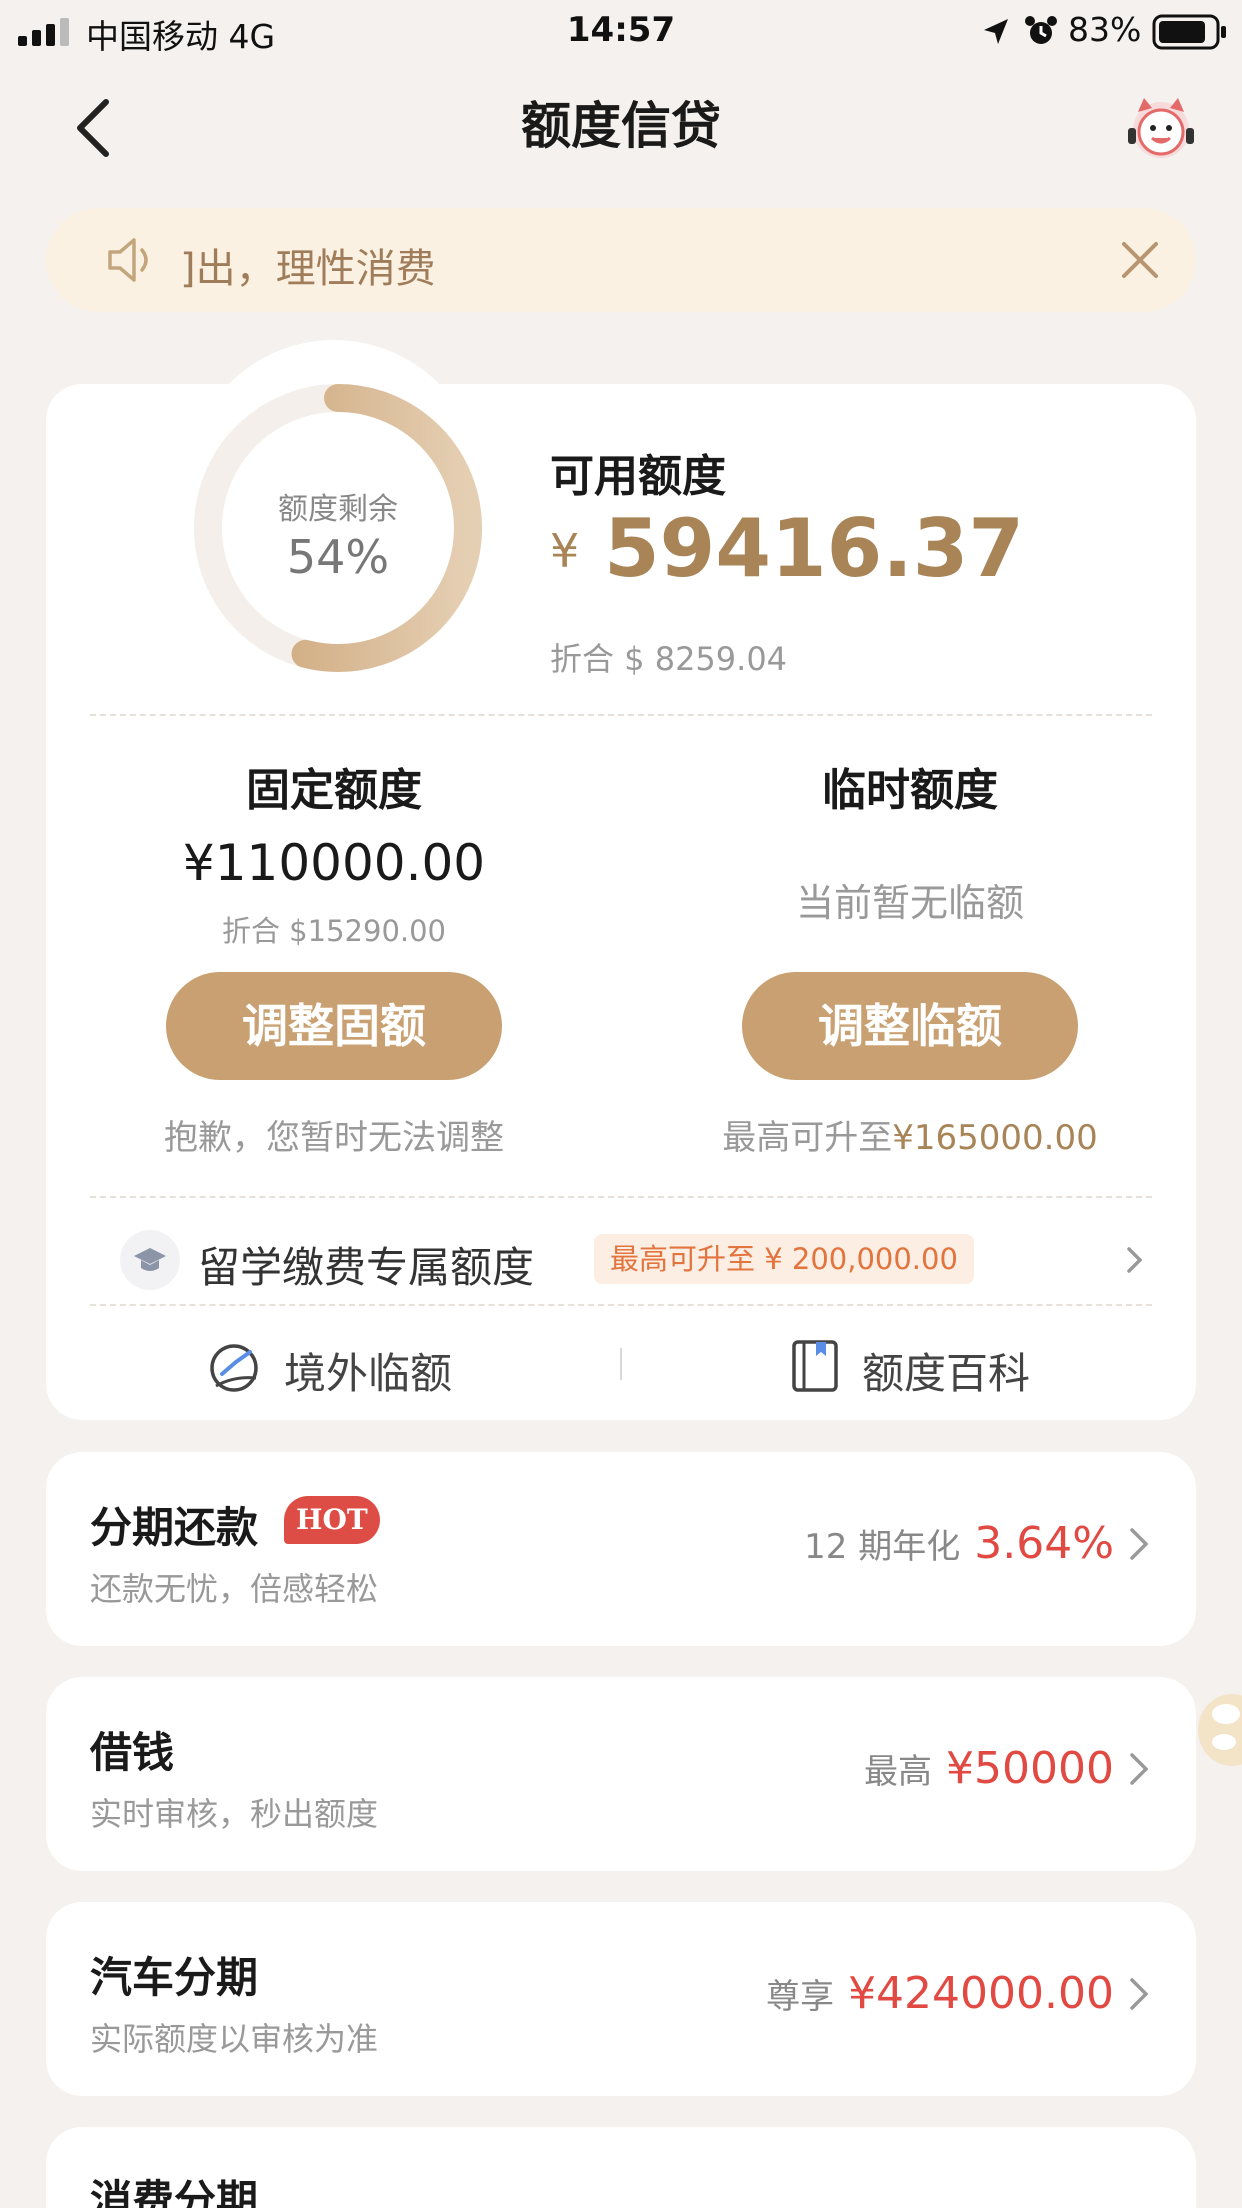 Image resolution: width=1242 pixels, height=2208 pixels. I want to click on limit-value: ¥424000.00, so click(981, 1993).